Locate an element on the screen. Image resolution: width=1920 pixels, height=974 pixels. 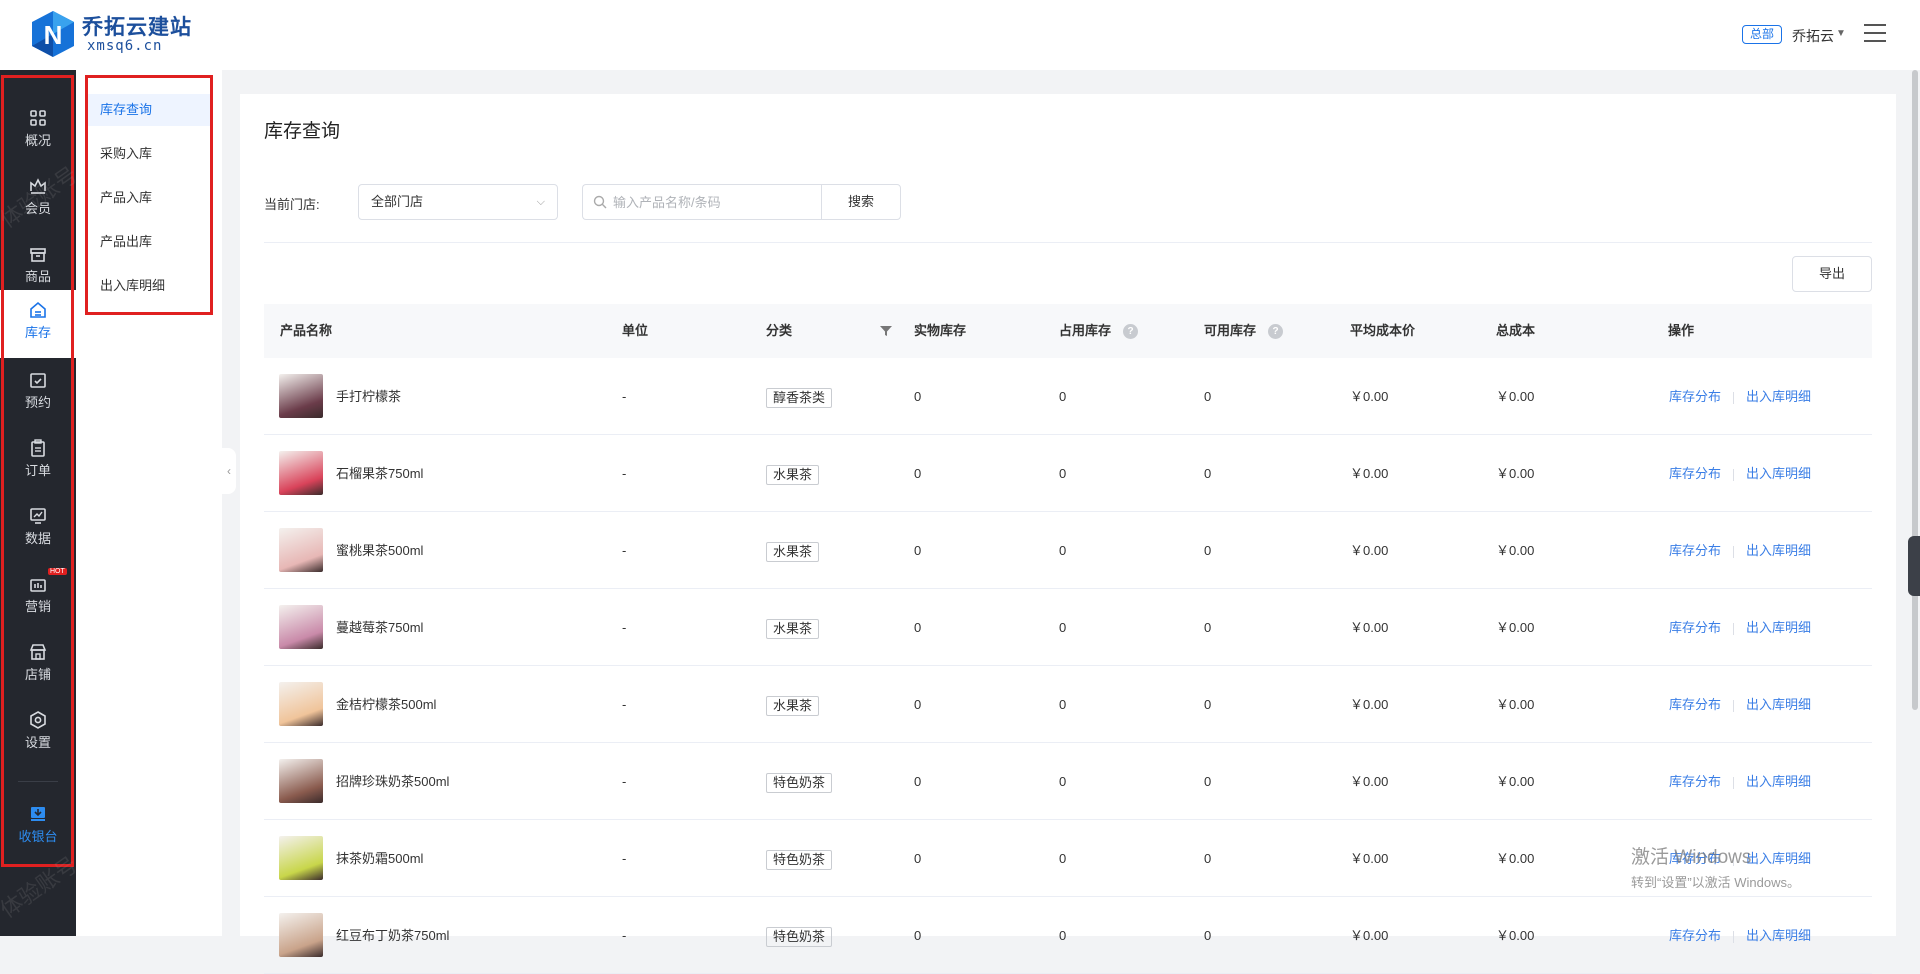
rail-item-shop: 店铺 is located at coordinates (38, 666).